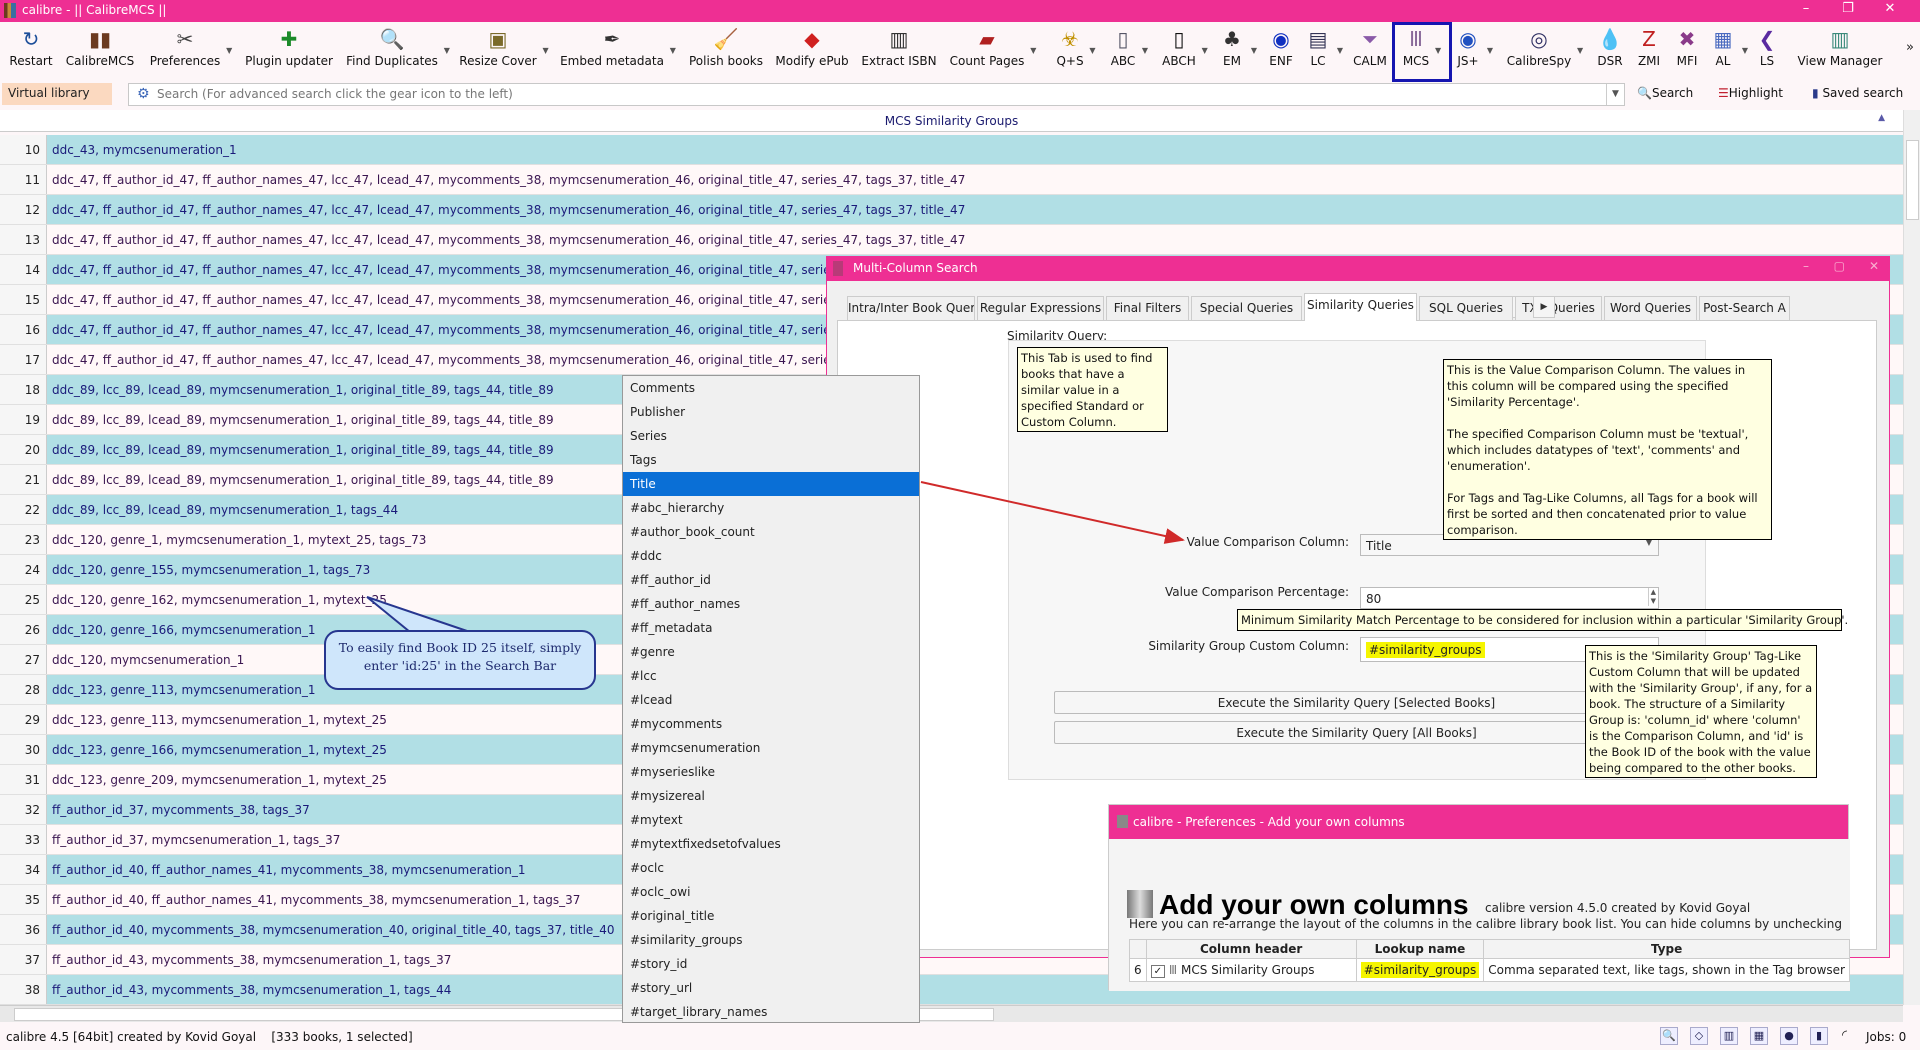  What do you see at coordinates (771, 604) in the screenshot?
I see `dropdown-option: #ff_author_names` at bounding box center [771, 604].